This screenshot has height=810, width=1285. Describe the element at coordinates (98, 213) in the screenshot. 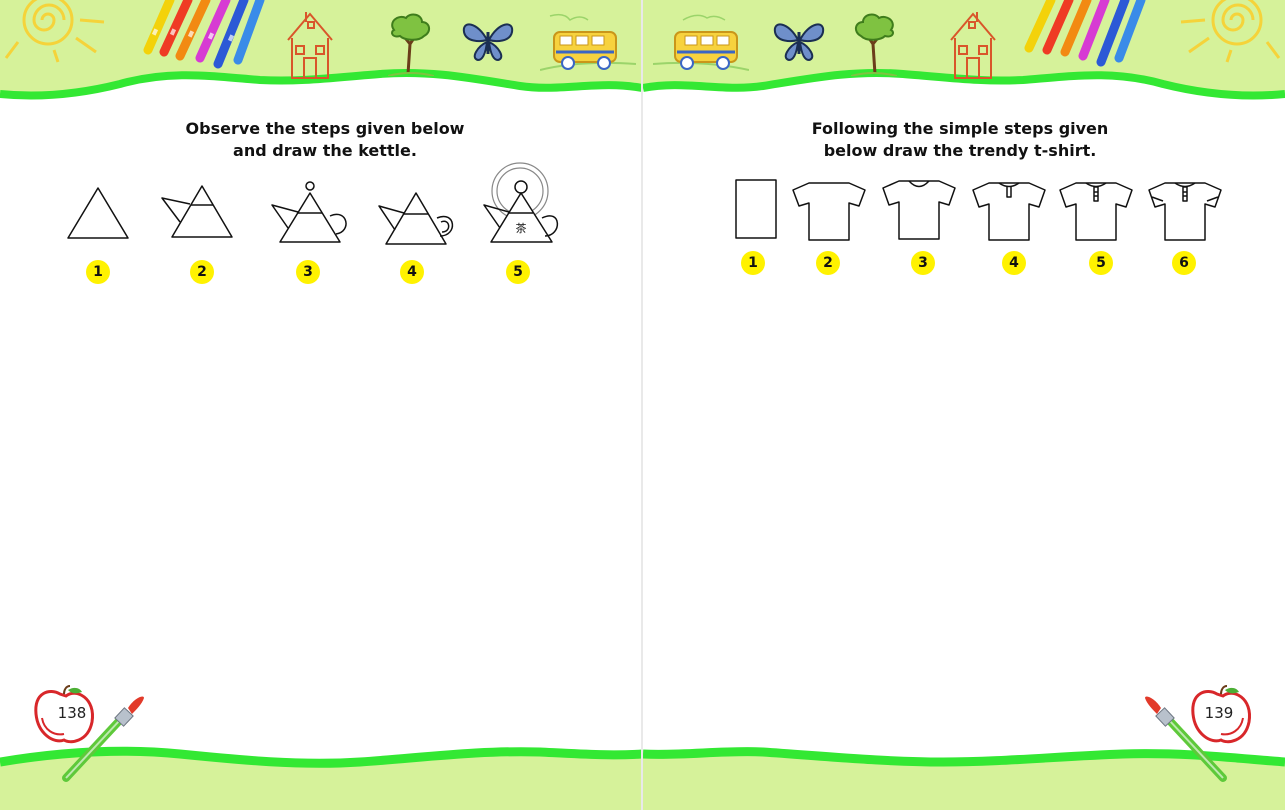

I see `kettle-step-1-drawing` at that location.